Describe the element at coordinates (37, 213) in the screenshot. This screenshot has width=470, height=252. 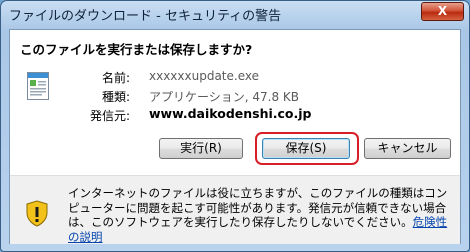
I see `warning-shield-icon` at that location.